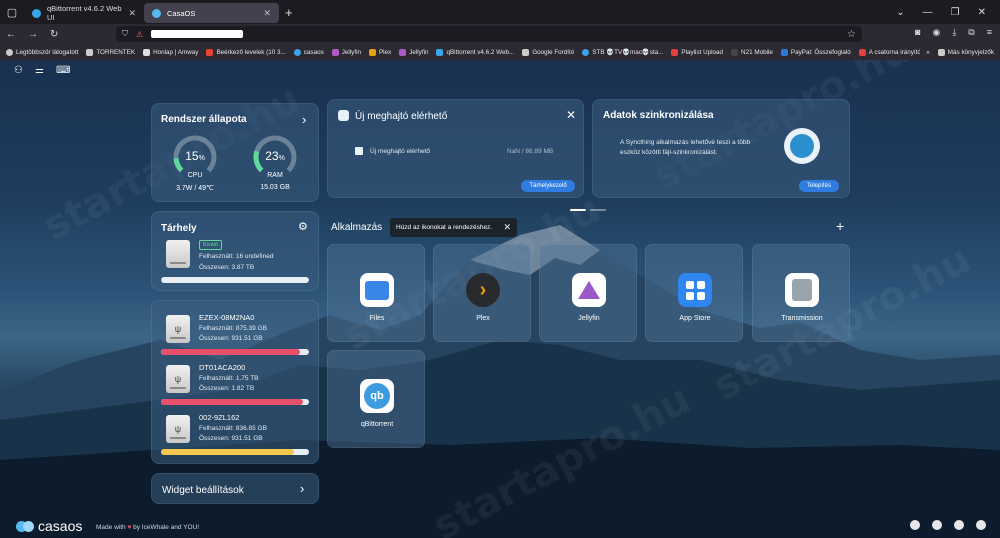 Image resolution: width=1000 pixels, height=538 pixels. I want to click on amway-icon, so click(147, 52).